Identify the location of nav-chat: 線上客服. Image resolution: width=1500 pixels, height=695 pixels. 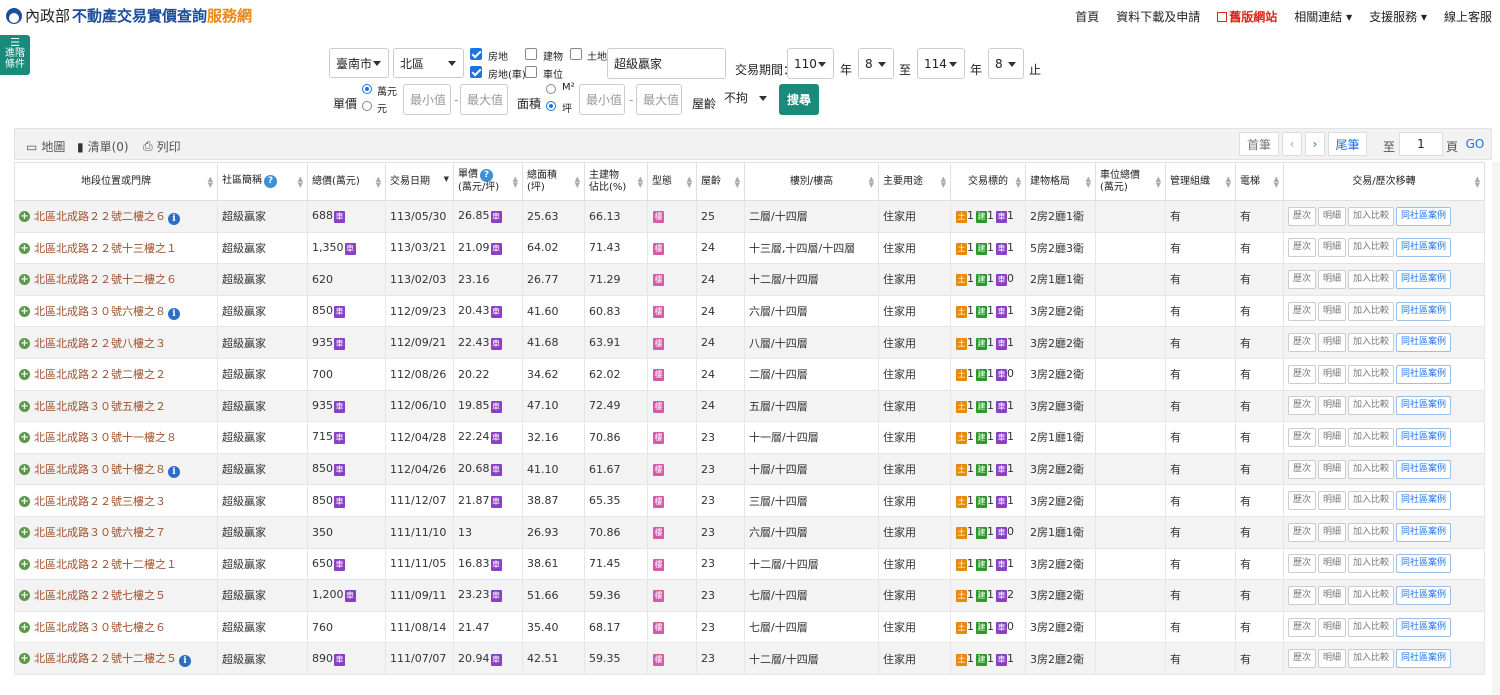
(1468, 16).